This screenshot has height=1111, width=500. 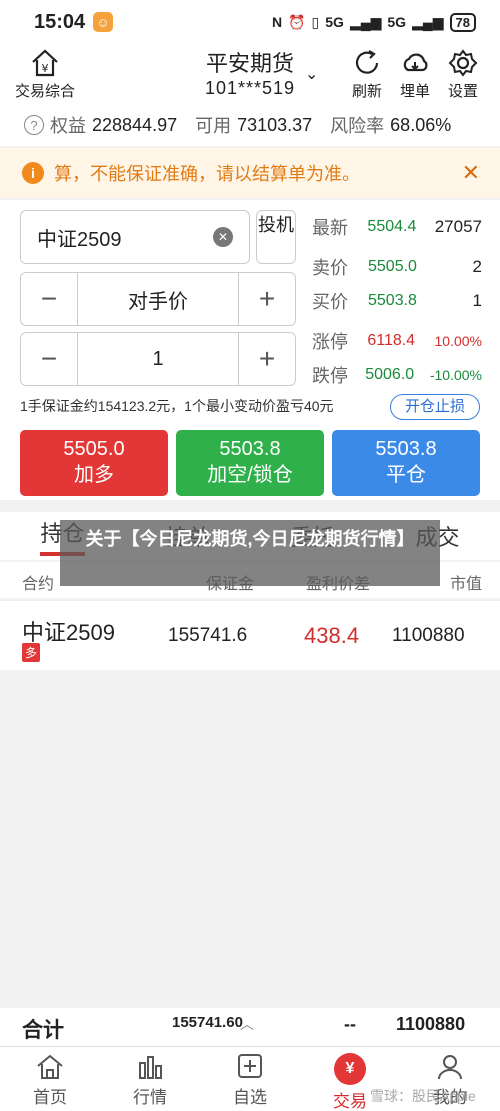 What do you see at coordinates (330, 228) in the screenshot?
I see `quote-label: 最新` at bounding box center [330, 228].